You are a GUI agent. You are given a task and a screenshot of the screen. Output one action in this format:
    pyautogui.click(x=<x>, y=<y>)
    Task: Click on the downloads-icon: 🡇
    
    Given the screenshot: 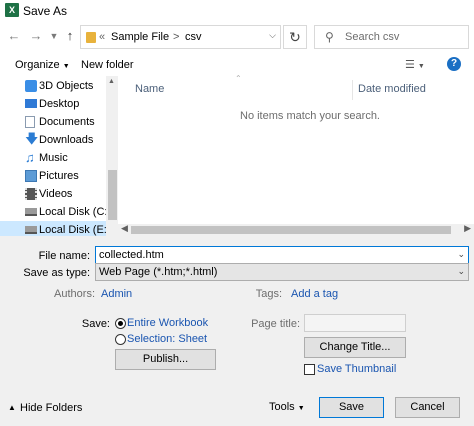 What is the action you would take?
    pyautogui.click(x=32, y=138)
    